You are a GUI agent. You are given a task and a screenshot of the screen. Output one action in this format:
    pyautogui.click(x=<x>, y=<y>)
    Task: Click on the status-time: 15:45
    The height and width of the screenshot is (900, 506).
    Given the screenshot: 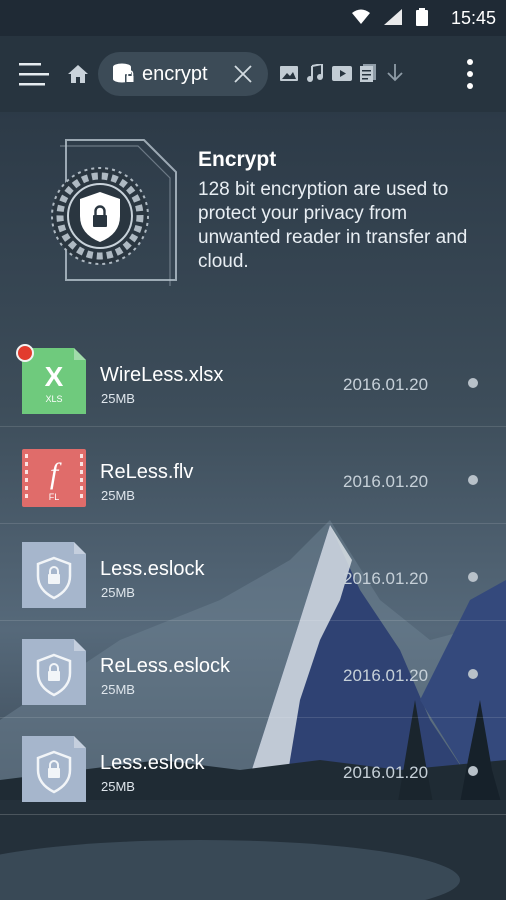 What is the action you would take?
    pyautogui.click(x=473, y=18)
    